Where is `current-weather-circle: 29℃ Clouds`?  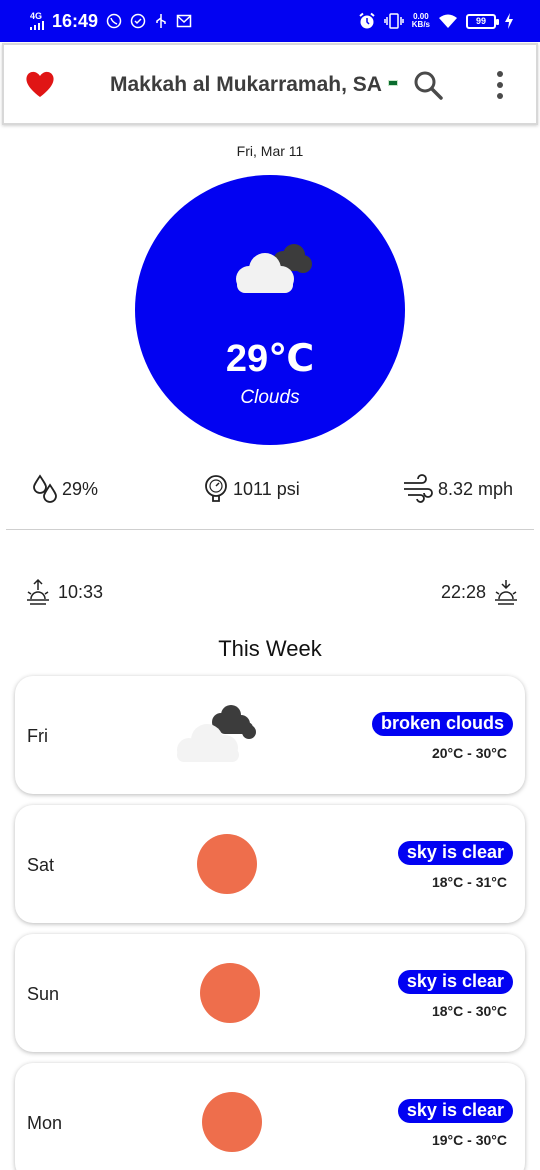 current-weather-circle: 29℃ Clouds is located at coordinates (270, 310).